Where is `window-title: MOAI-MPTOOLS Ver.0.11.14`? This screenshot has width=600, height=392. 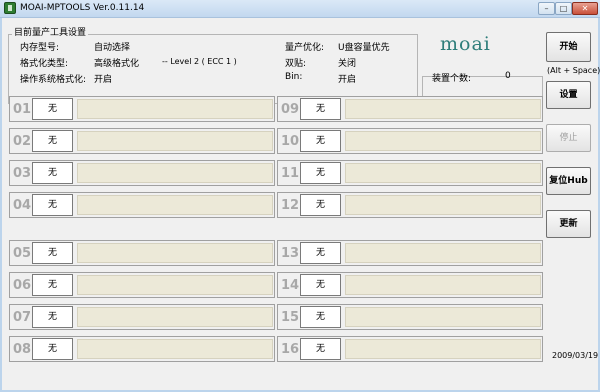 window-title: MOAI-MPTOOLS Ver.0.11.14 is located at coordinates (82, 8).